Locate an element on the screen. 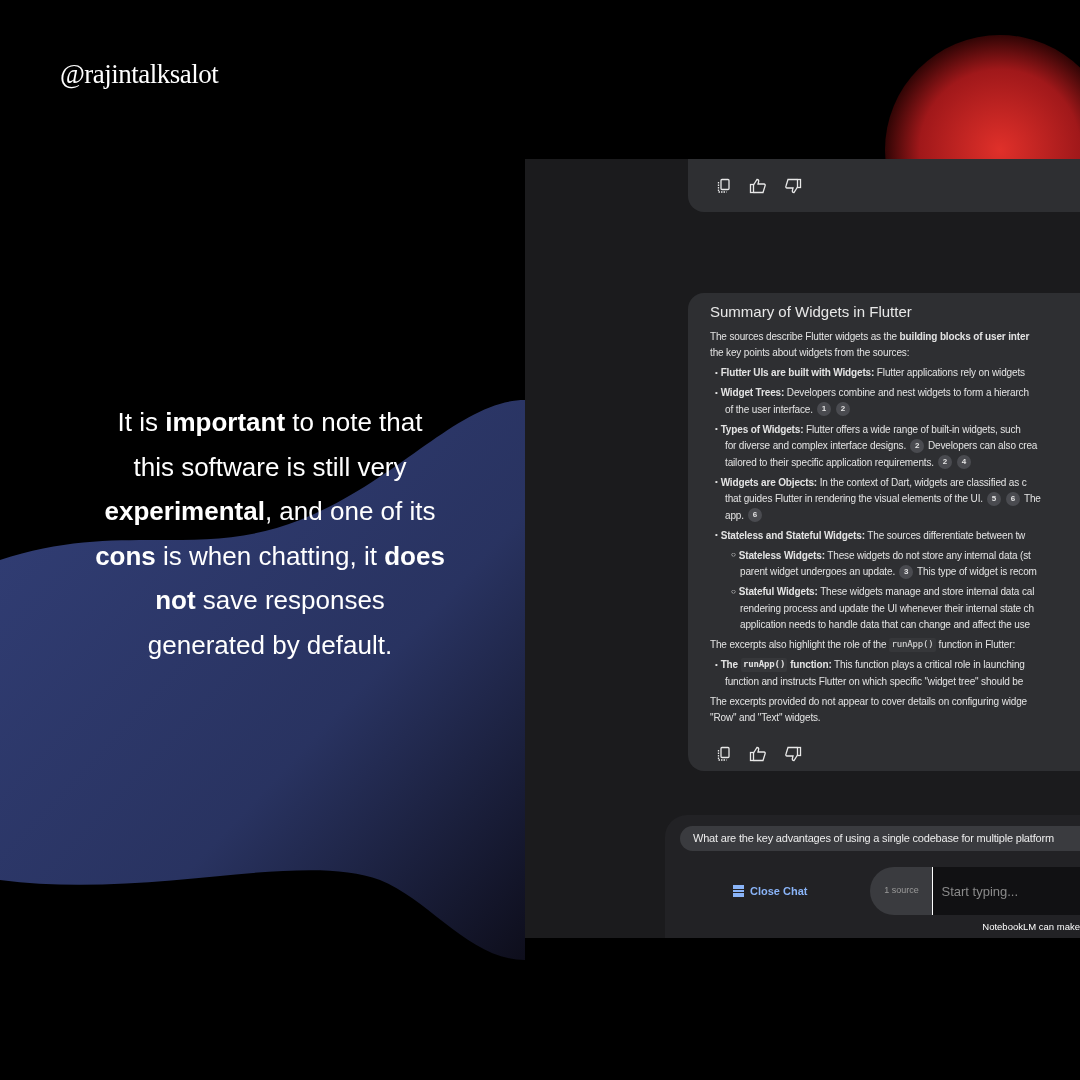  body-text: "Row" and "Text" widgets. is located at coordinates (765, 718).